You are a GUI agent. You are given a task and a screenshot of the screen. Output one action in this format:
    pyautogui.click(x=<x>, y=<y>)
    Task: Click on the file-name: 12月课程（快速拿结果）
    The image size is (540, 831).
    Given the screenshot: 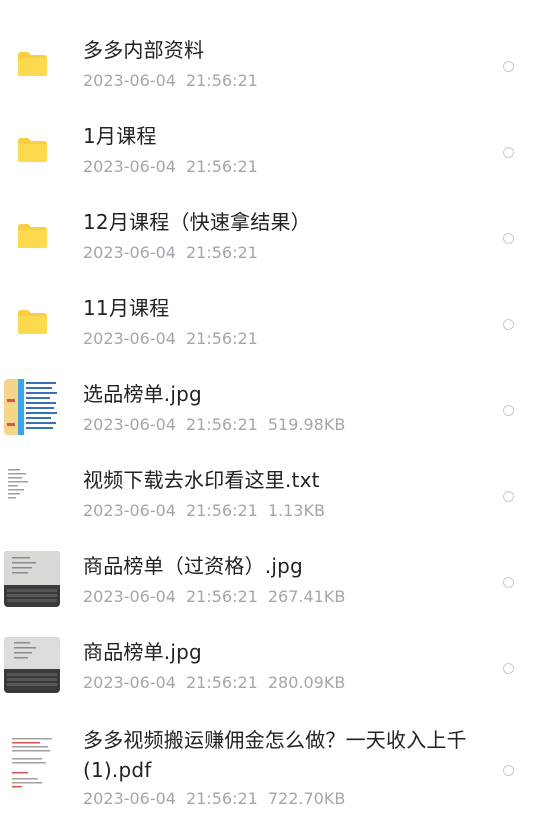 What is the action you would take?
    pyautogui.click(x=197, y=222)
    